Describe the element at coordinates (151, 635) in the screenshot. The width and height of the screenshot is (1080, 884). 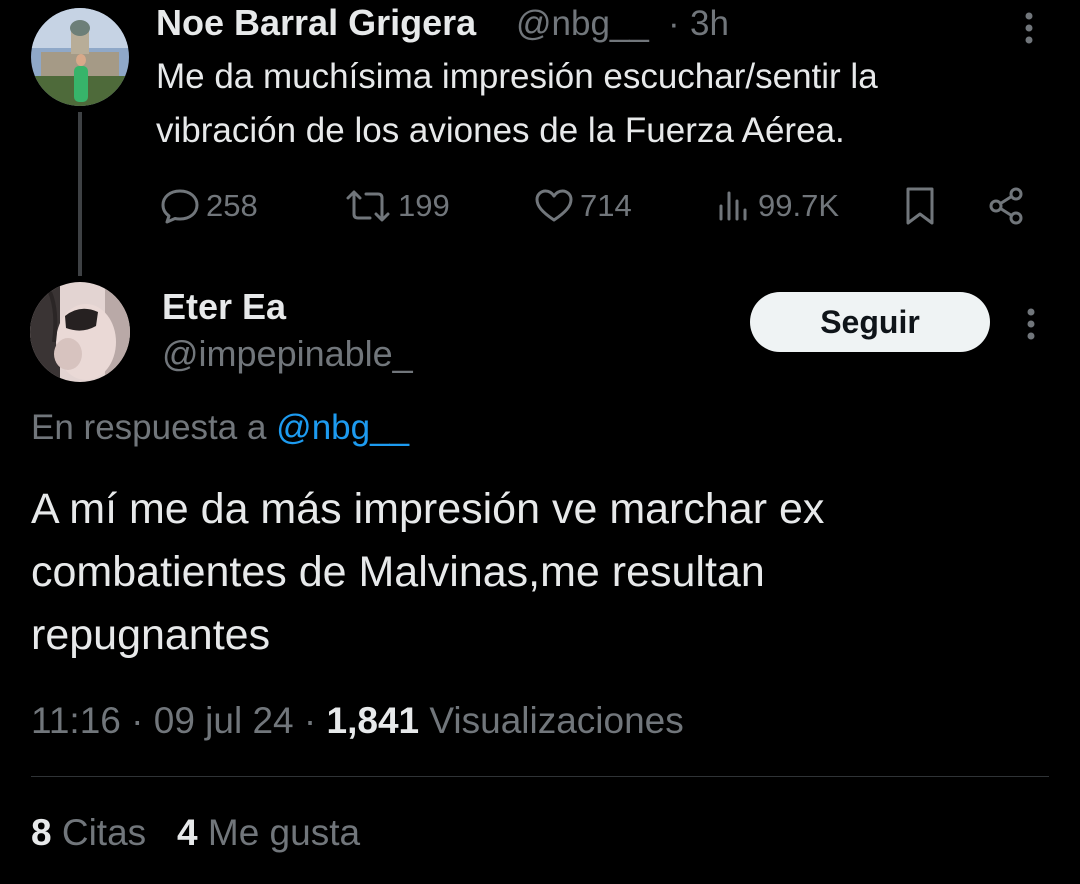
I see `reply-tweet-text-line: repugnantes` at that location.